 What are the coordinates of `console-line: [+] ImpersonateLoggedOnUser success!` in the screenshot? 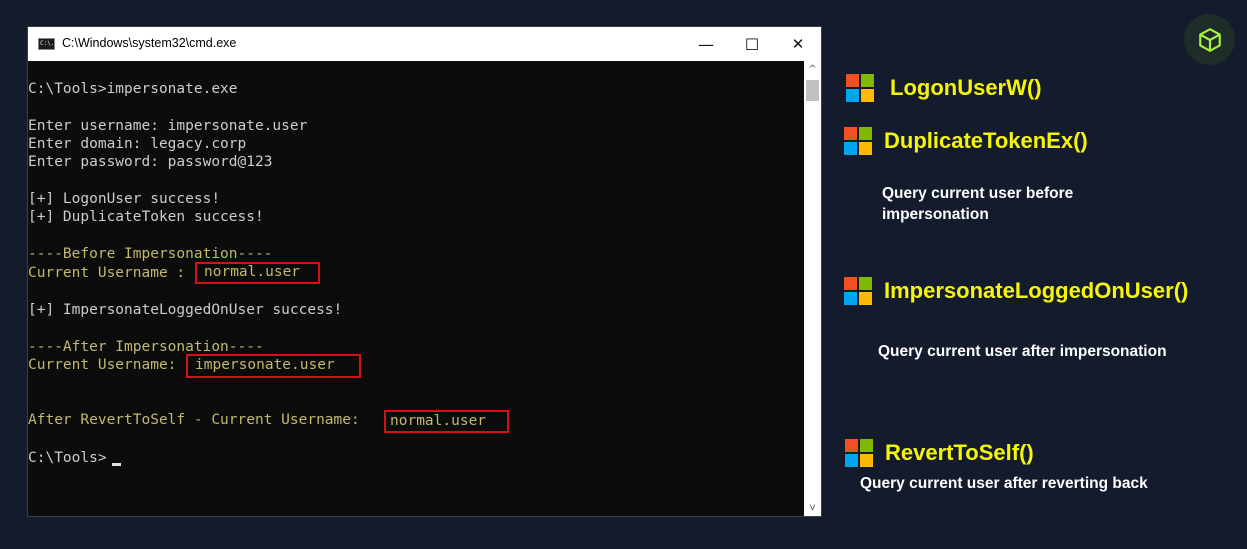 It's located at (185, 310).